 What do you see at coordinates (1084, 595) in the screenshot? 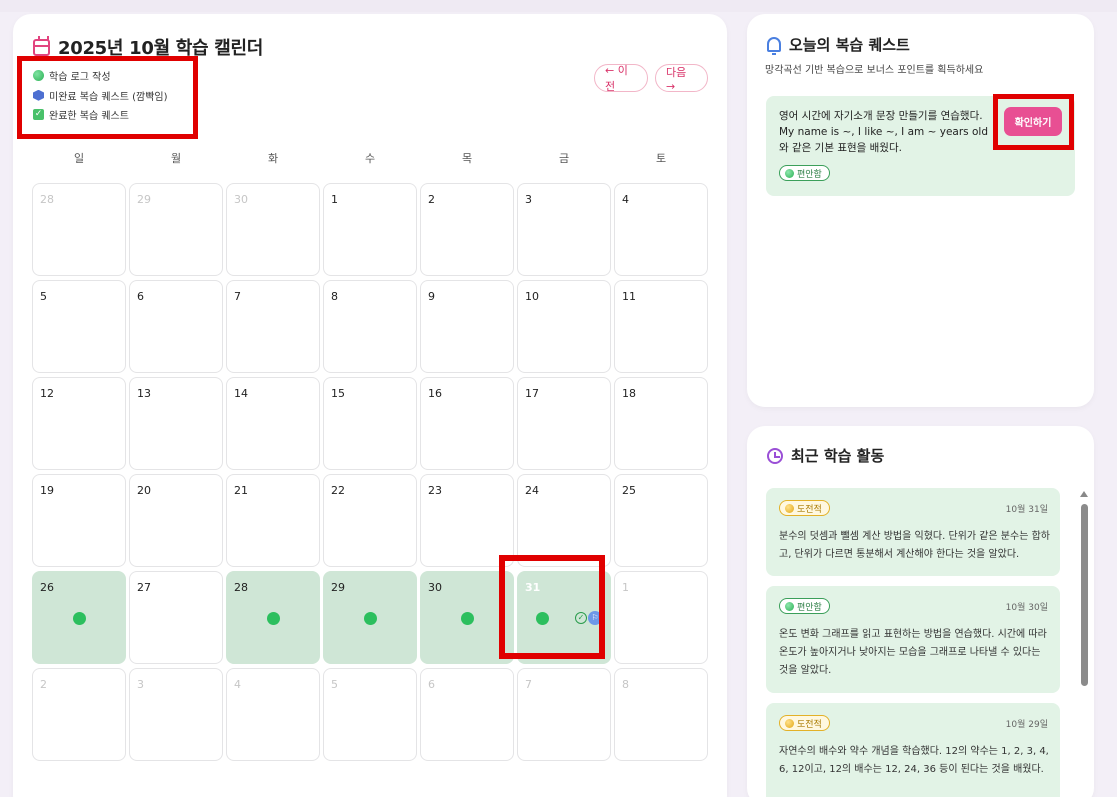
I see `scroll-thumb` at bounding box center [1084, 595].